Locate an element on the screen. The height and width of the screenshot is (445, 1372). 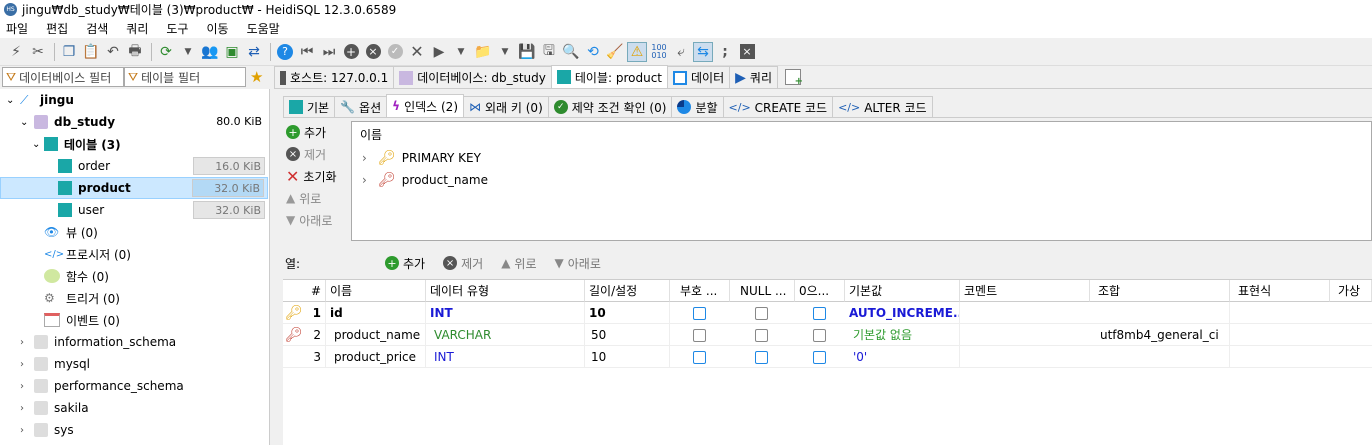
undo-icon: ↶ is located at coordinates (113, 52).